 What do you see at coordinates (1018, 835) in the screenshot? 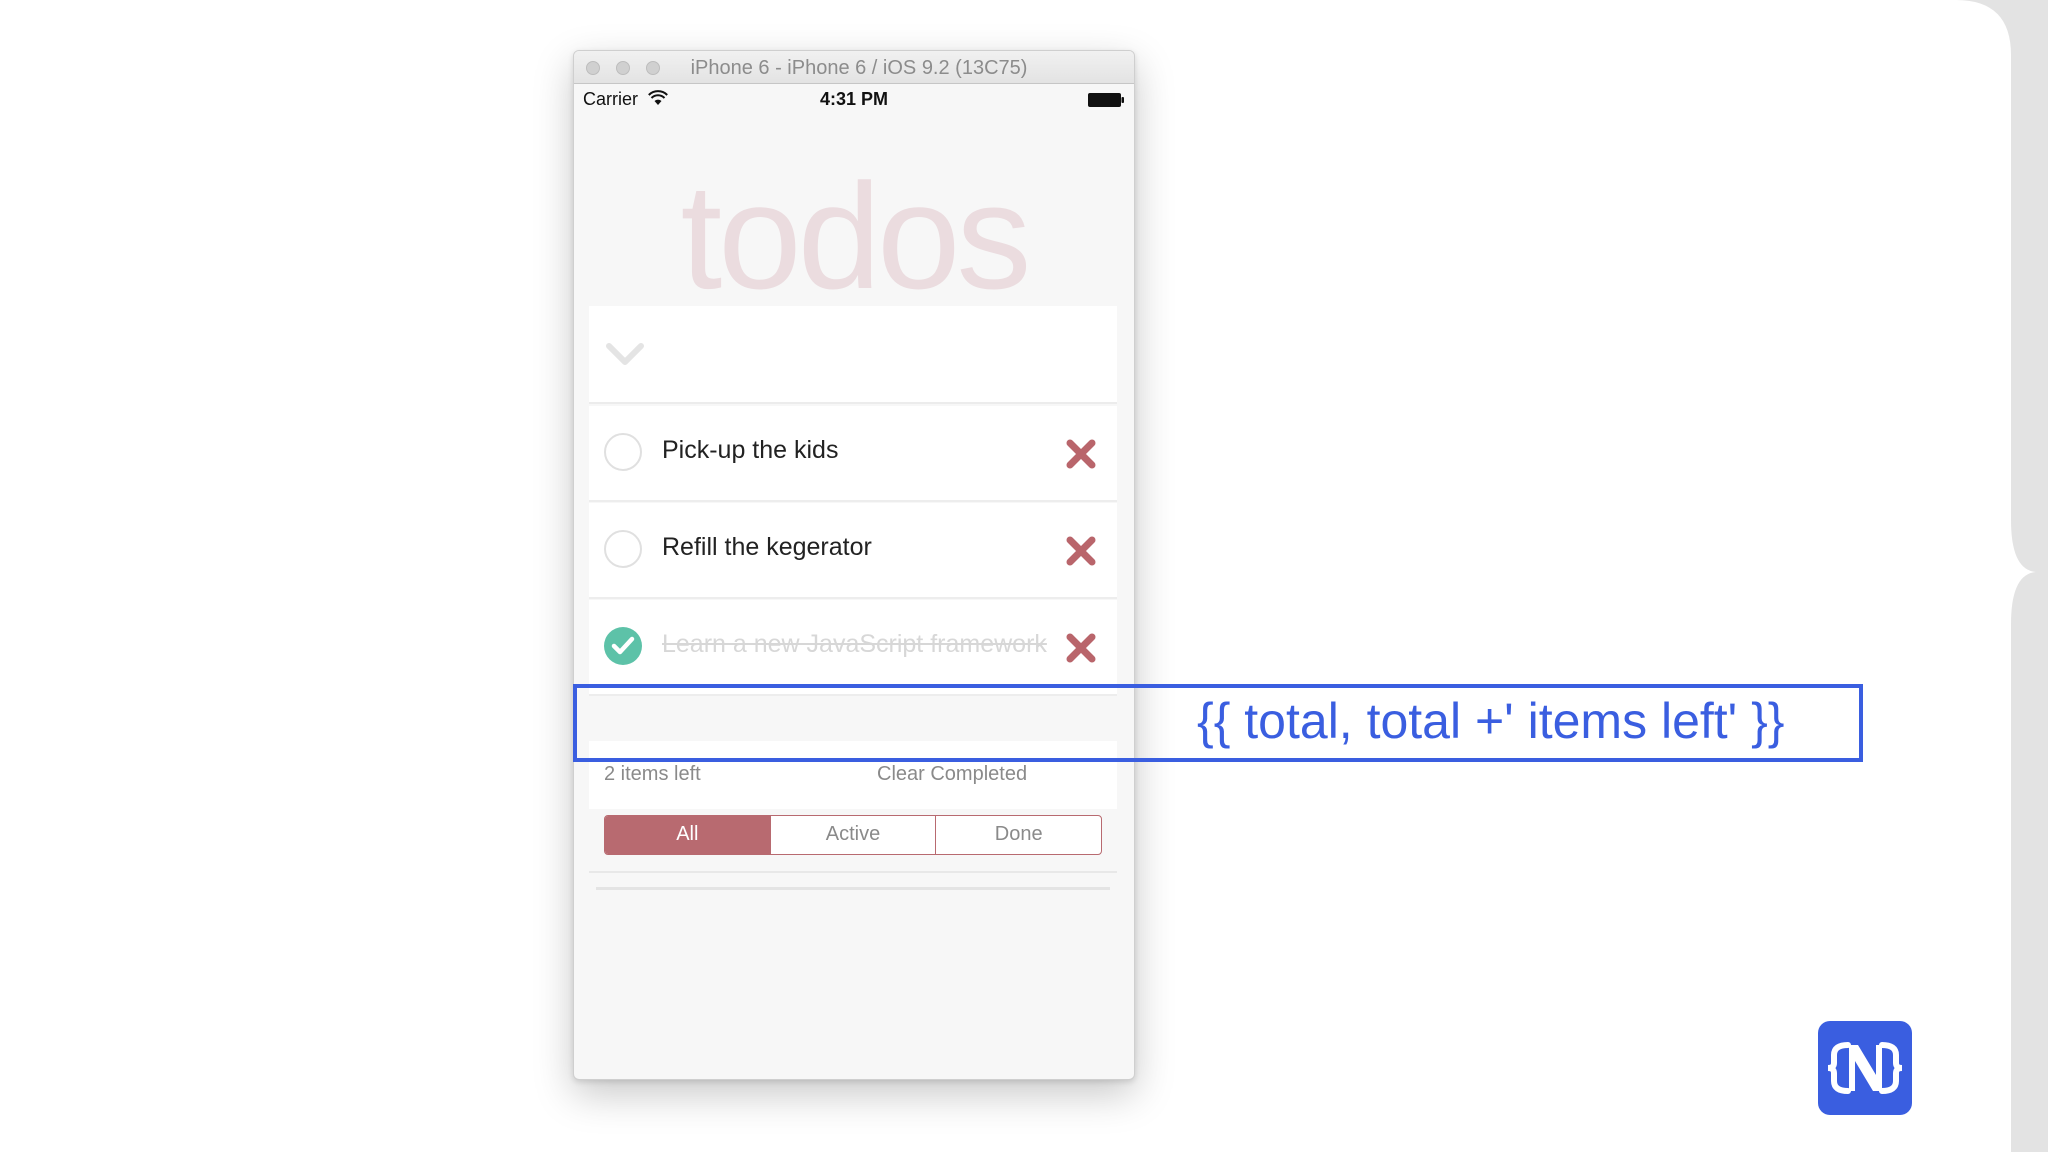
I see `filter-tab-done: Done` at bounding box center [1018, 835].